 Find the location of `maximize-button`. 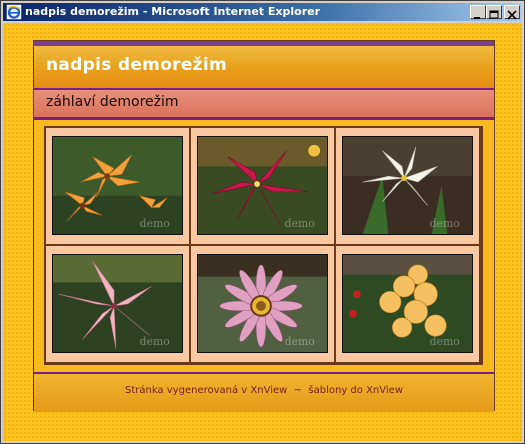

maximize-button is located at coordinates (494, 12).